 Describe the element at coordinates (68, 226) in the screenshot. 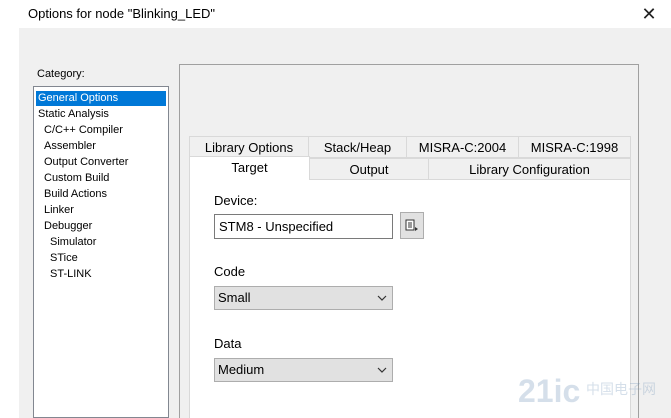

I see `category-item-debugger: Debugger` at that location.